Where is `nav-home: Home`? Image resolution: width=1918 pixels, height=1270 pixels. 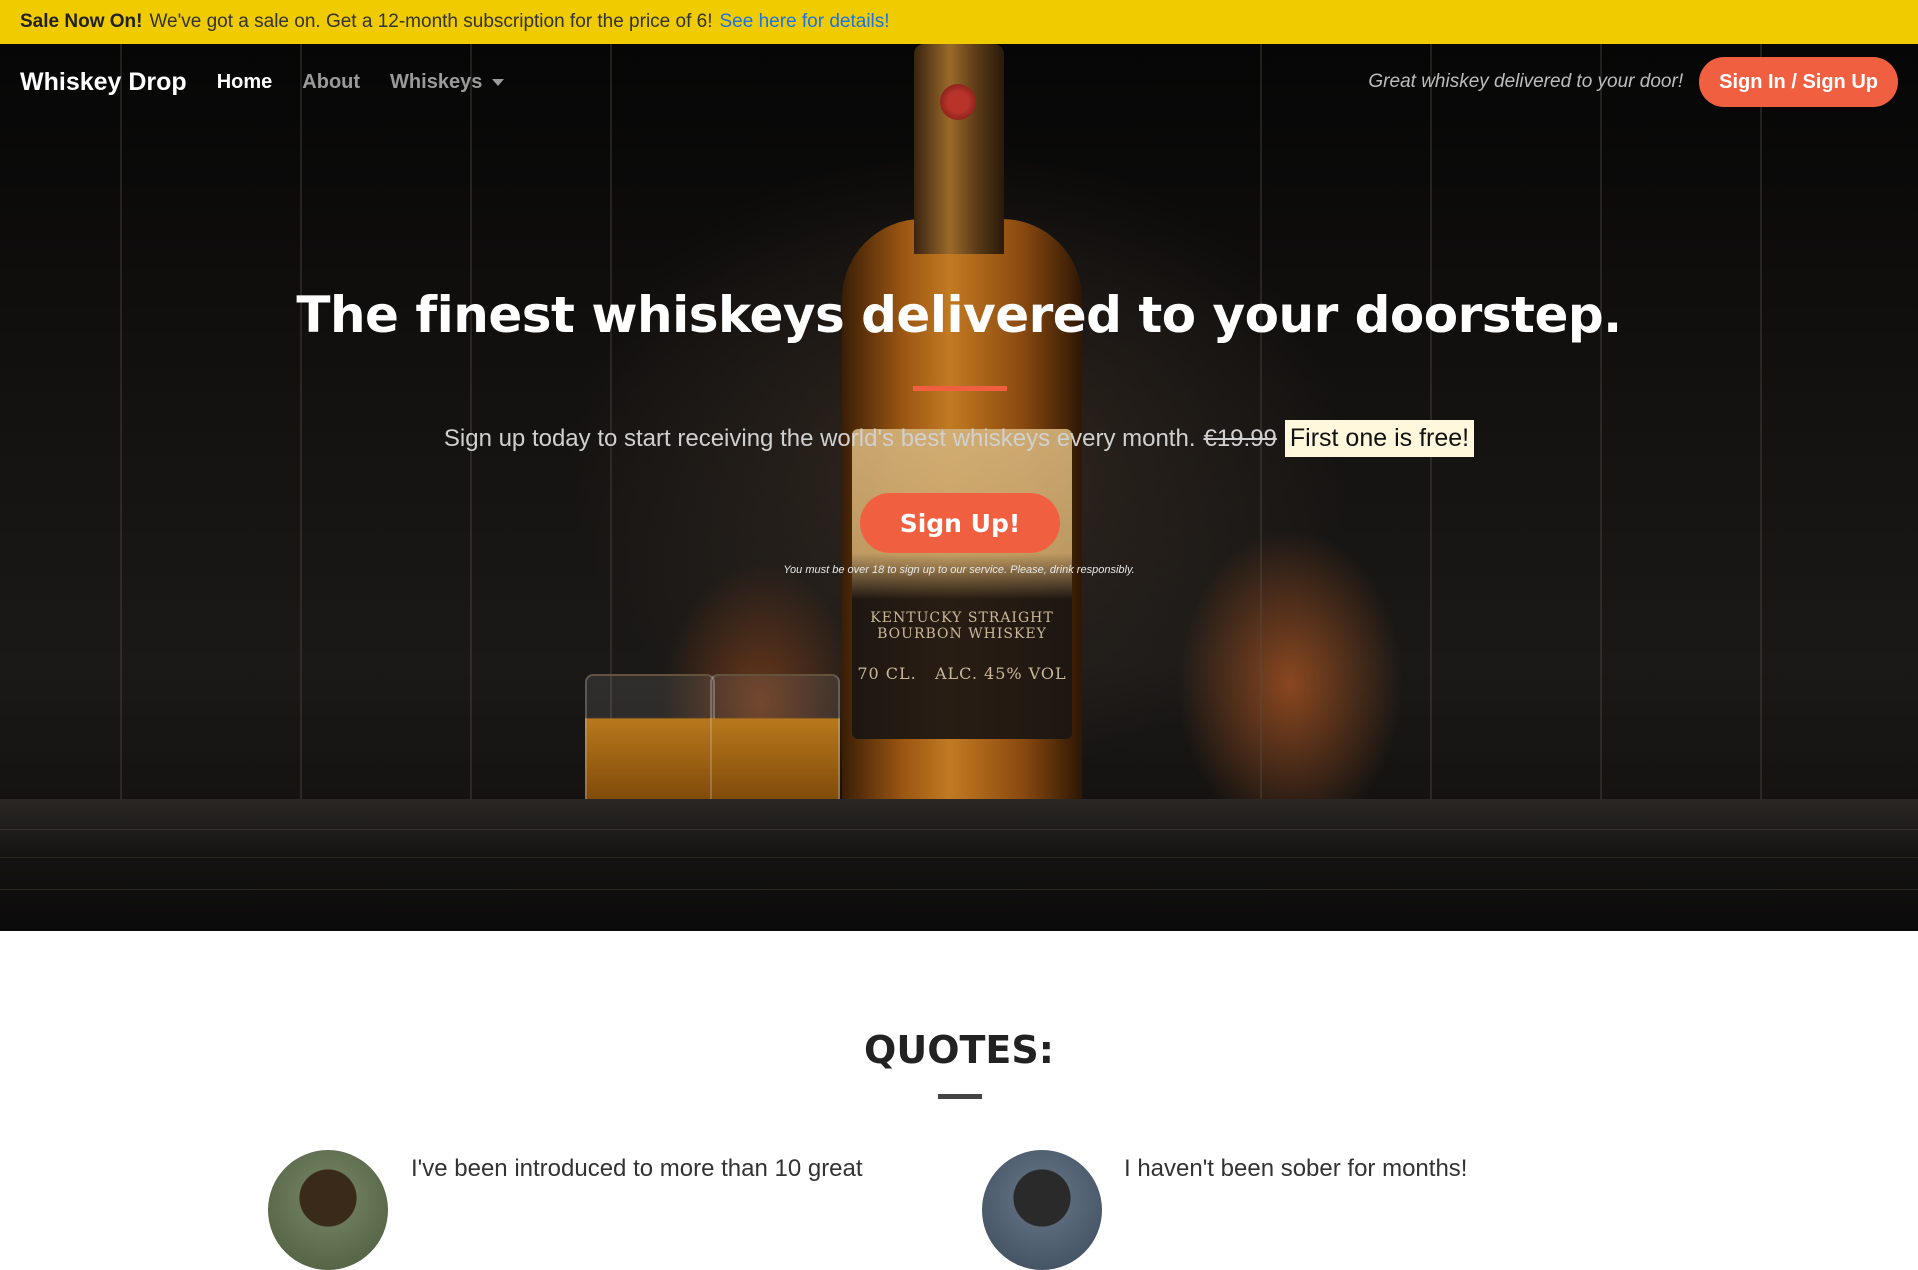
nav-home: Home is located at coordinates (245, 82).